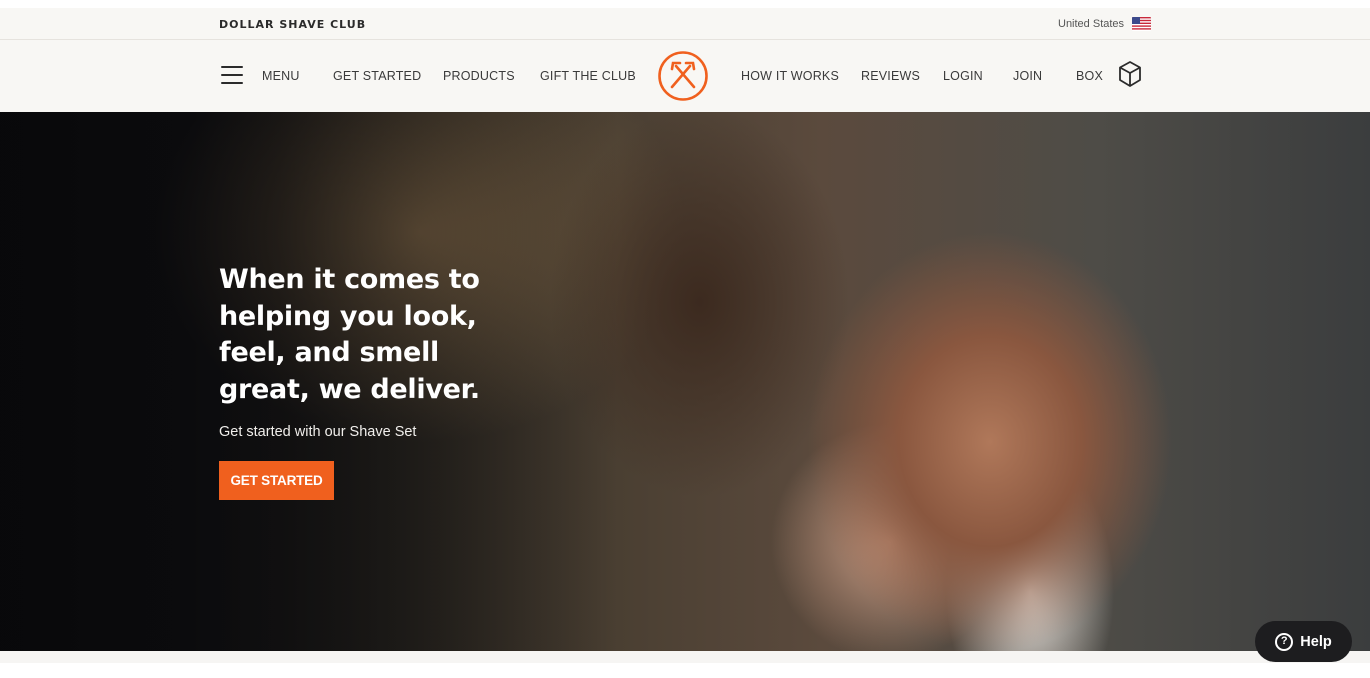 The height and width of the screenshot is (678, 1370). What do you see at coordinates (1142, 24) in the screenshot?
I see `us-flag-icon` at bounding box center [1142, 24].